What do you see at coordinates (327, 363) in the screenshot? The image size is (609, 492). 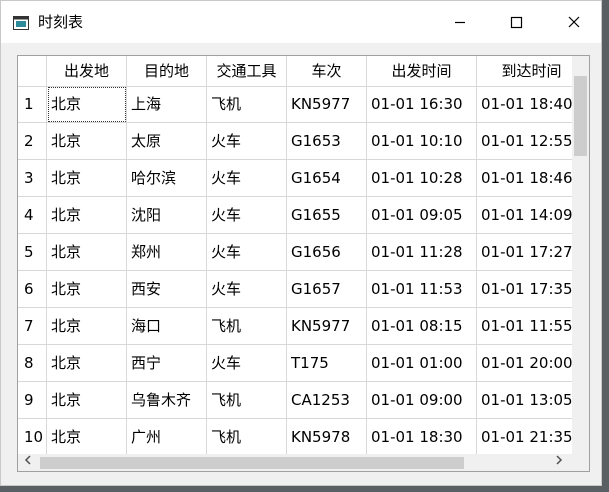 I see `train-number-cell: T175` at bounding box center [327, 363].